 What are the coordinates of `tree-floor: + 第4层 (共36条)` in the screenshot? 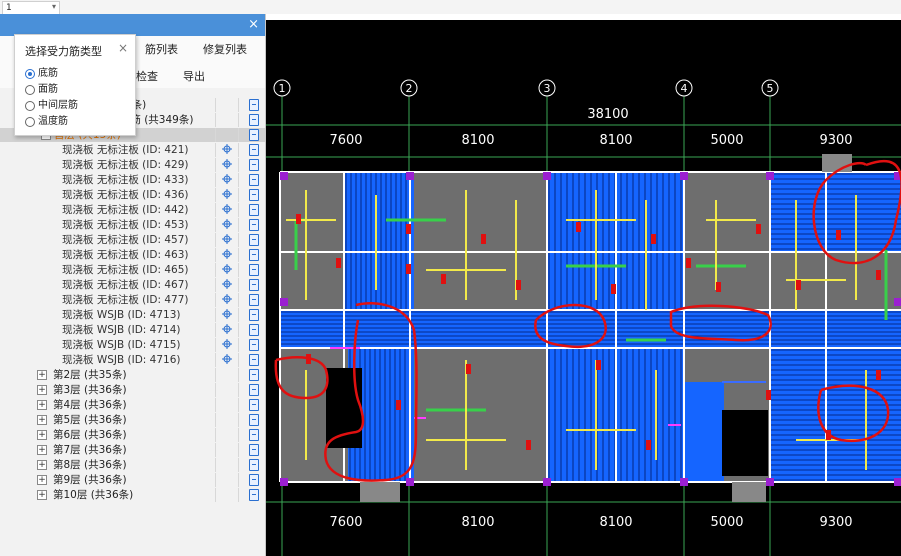 It's located at (132, 405).